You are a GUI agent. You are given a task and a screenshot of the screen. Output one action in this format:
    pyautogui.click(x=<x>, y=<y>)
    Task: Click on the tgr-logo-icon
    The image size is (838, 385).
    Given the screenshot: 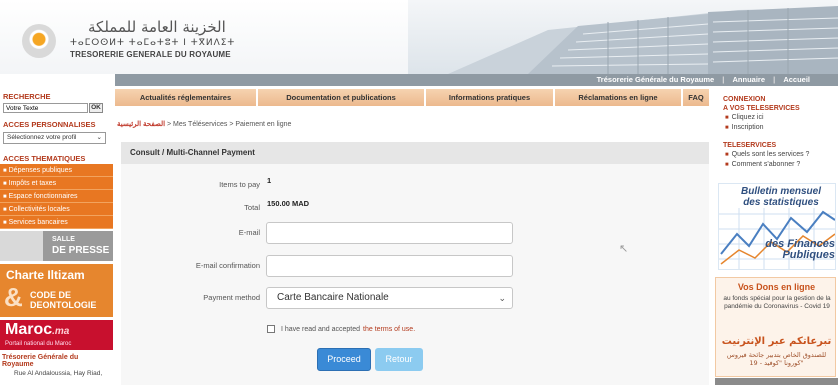 What is the action you would take?
    pyautogui.click(x=39, y=41)
    